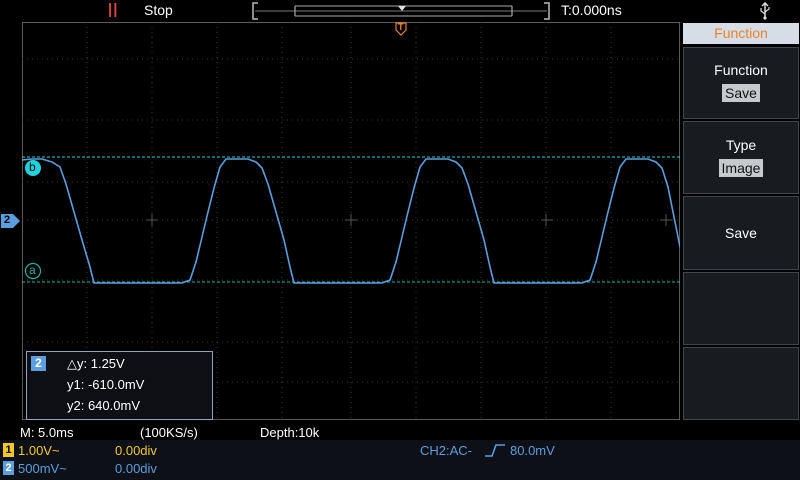 Image resolution: width=800 pixels, height=480 pixels. I want to click on channel1-badge: 1, so click(8, 450).